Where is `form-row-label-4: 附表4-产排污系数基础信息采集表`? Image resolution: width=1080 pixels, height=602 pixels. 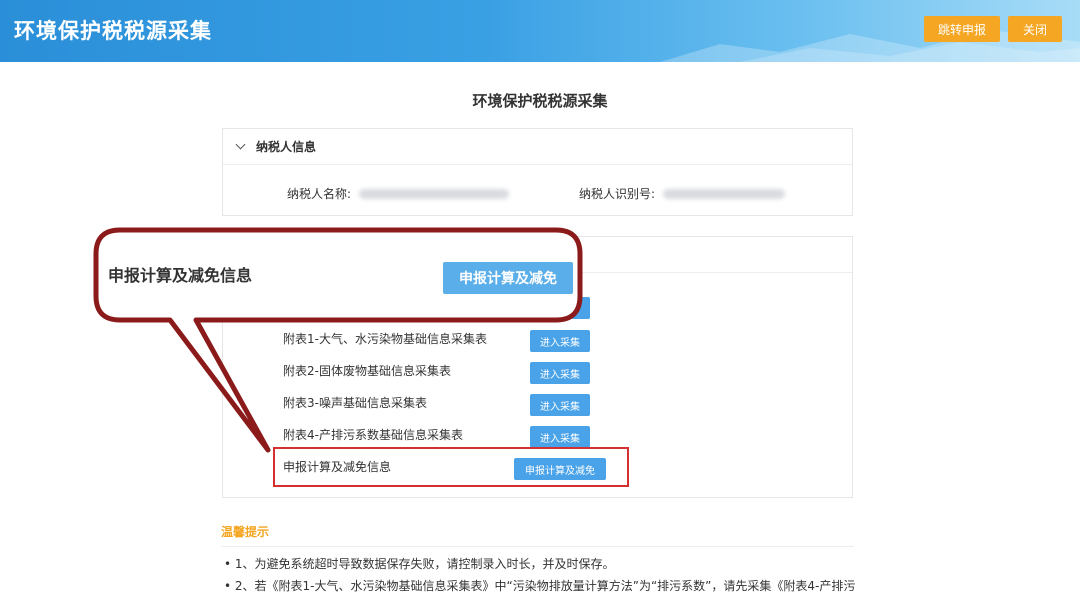 form-row-label-4: 附表4-产排污系数基础信息采集表 is located at coordinates (373, 435).